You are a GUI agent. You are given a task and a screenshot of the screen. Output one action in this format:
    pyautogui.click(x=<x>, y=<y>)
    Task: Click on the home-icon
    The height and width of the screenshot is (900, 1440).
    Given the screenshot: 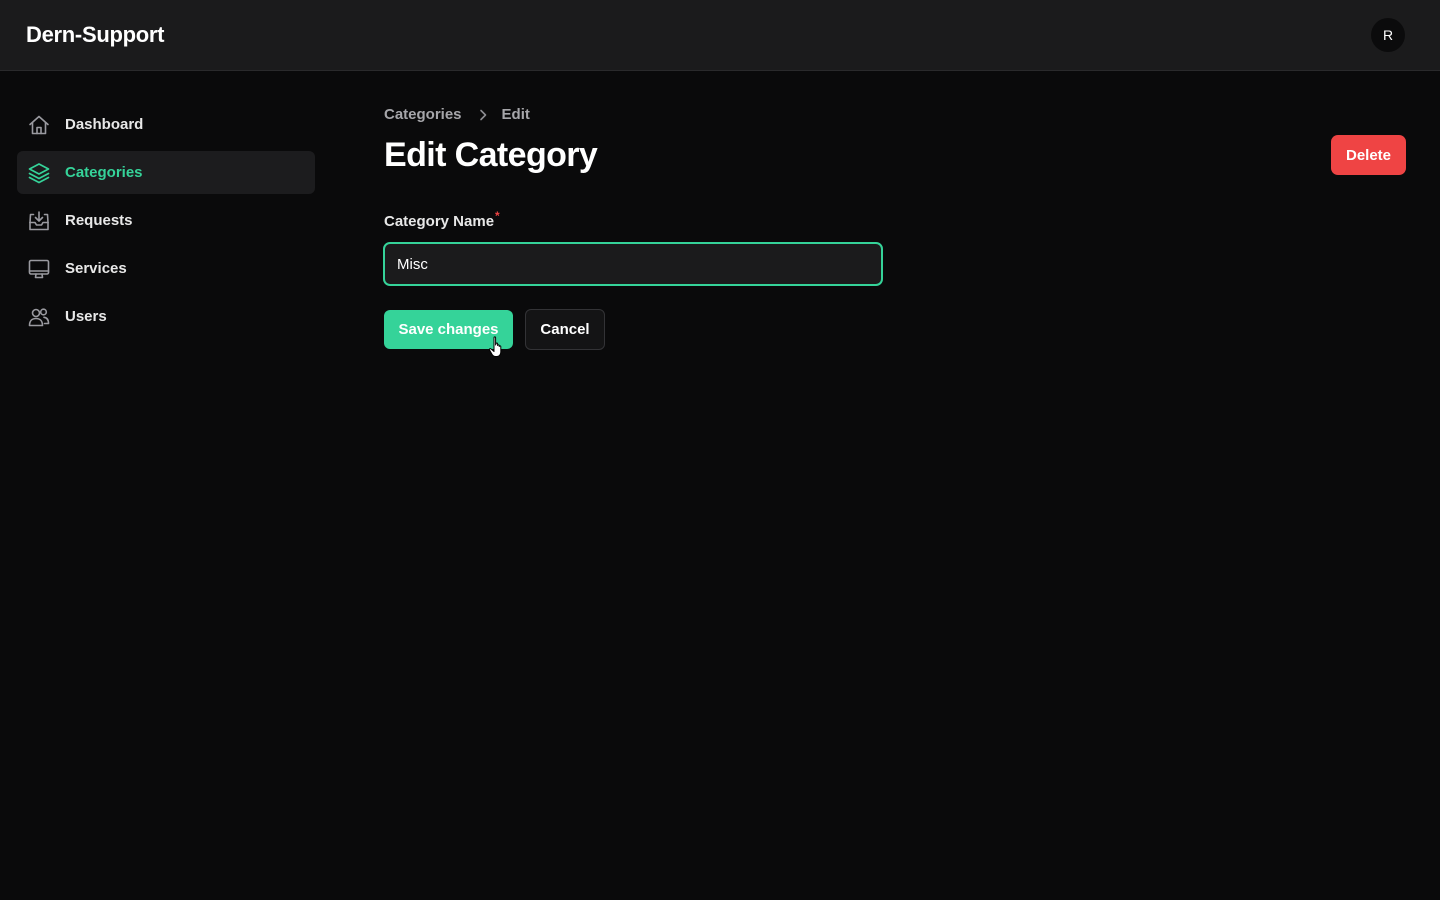 What is the action you would take?
    pyautogui.click(x=39, y=125)
    